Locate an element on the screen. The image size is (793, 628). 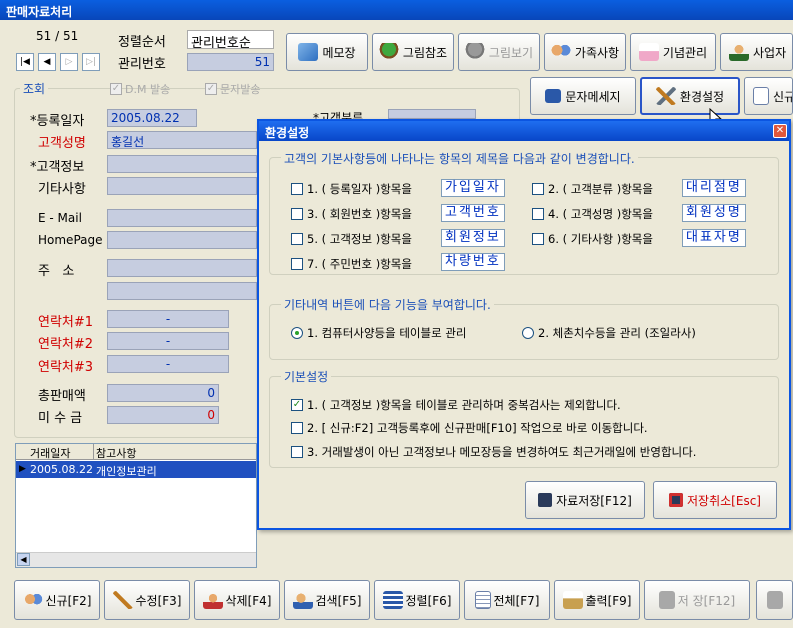
item-input-4: 회원성명 is located at coordinates (714, 213).